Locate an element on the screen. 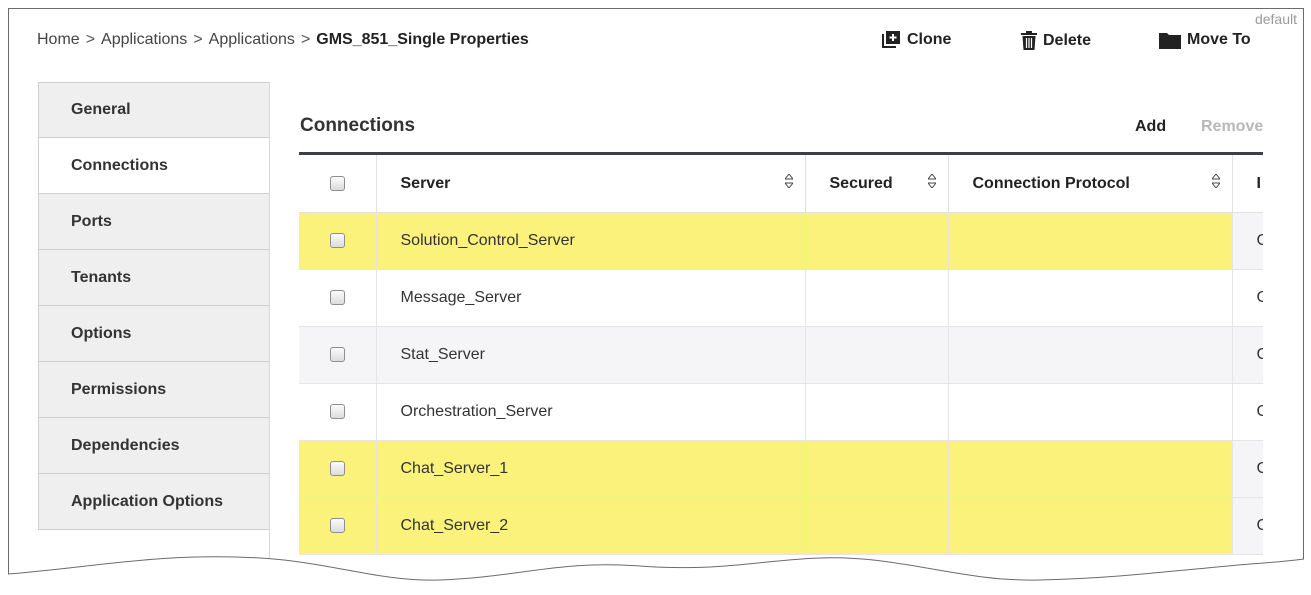  sidebar-item-dependencies: Dependencies is located at coordinates (154, 446).